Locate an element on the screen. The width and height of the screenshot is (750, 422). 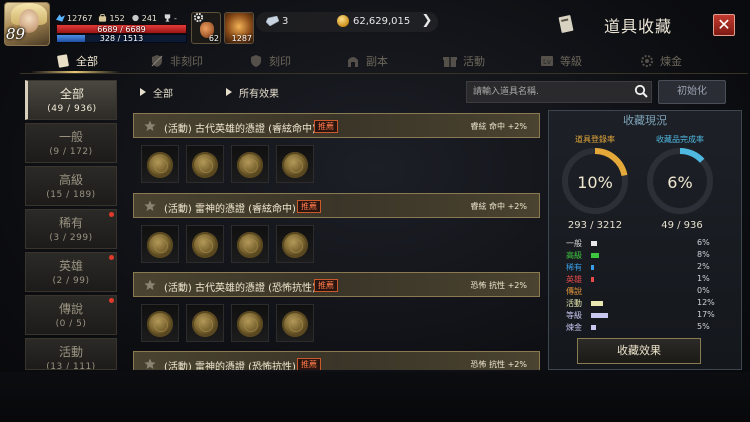
collection-effect-button: 收藏效果 is located at coordinates (639, 351).